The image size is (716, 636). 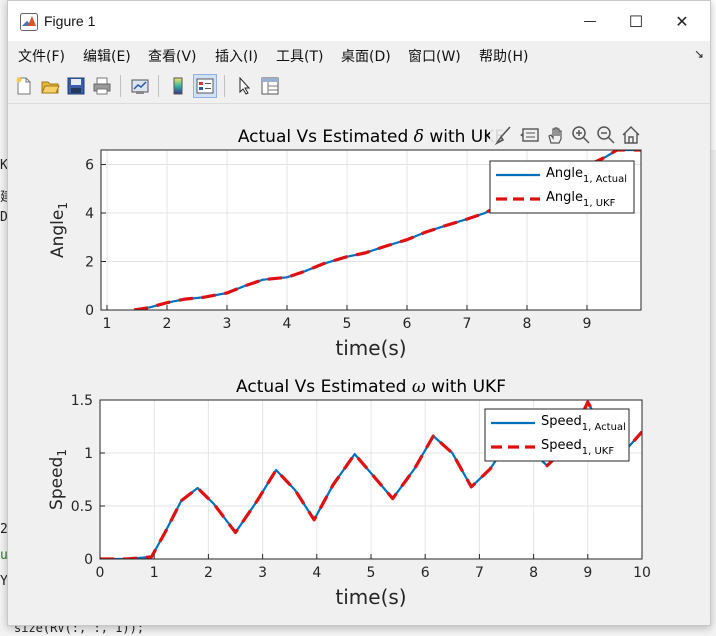 What do you see at coordinates (205, 86) in the screenshot?
I see `legend-icon` at bounding box center [205, 86].